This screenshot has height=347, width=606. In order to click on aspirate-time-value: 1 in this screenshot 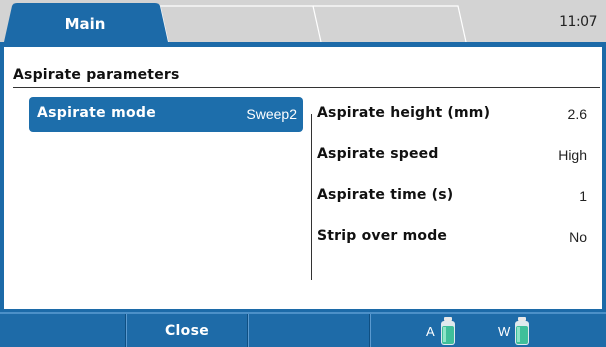, I will do `click(583, 196)`.